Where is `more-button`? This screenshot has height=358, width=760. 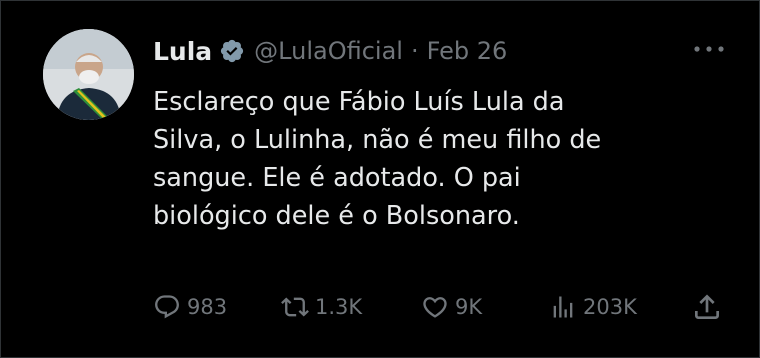
more-button is located at coordinates (709, 49).